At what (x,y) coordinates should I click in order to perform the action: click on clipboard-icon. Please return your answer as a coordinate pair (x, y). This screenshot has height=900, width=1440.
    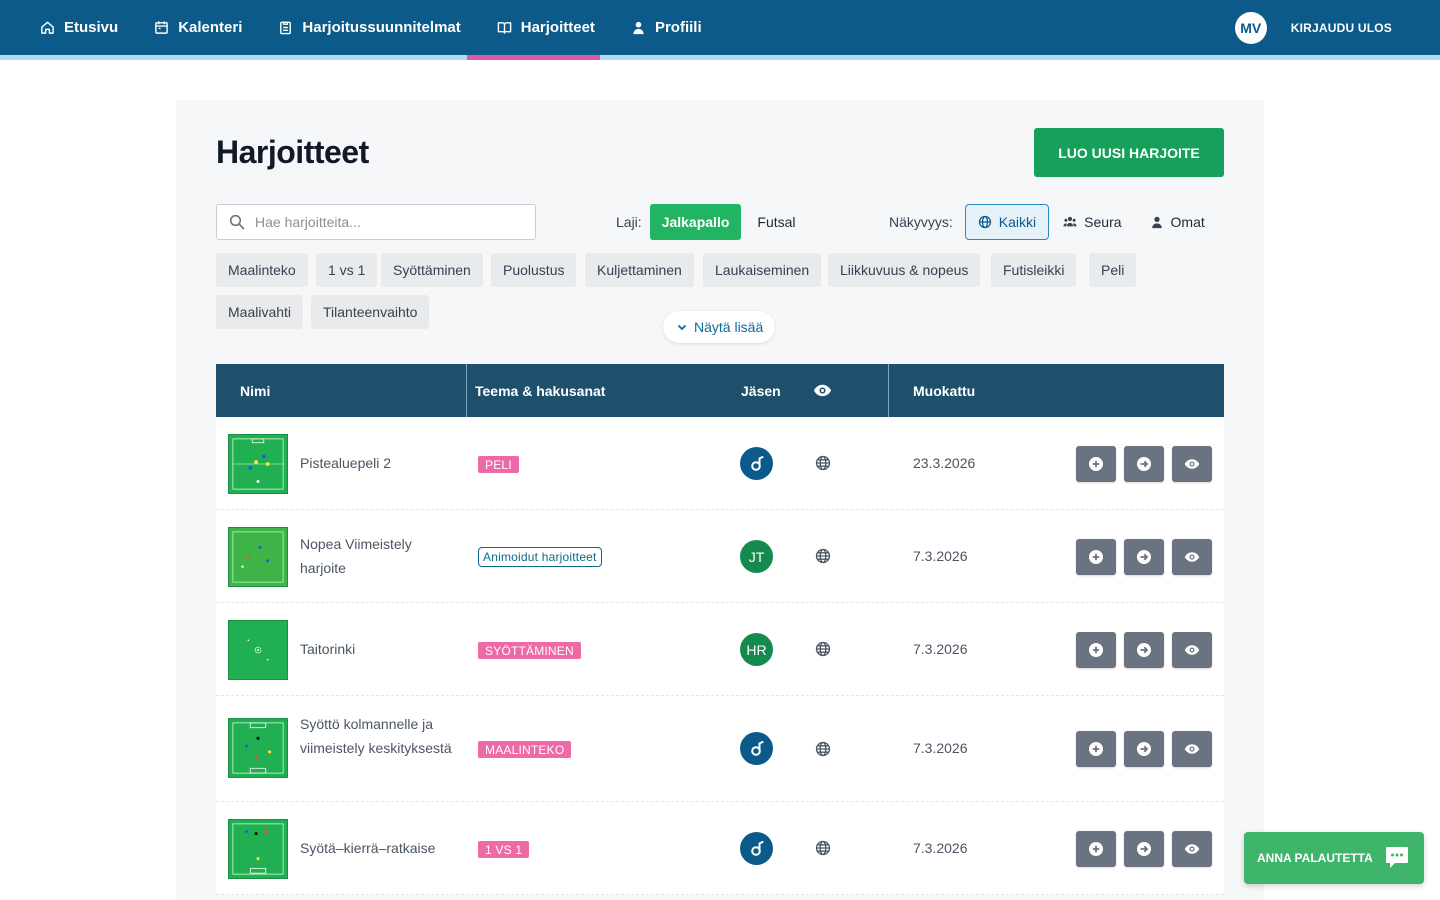
    Looking at the image, I should click on (286, 28).